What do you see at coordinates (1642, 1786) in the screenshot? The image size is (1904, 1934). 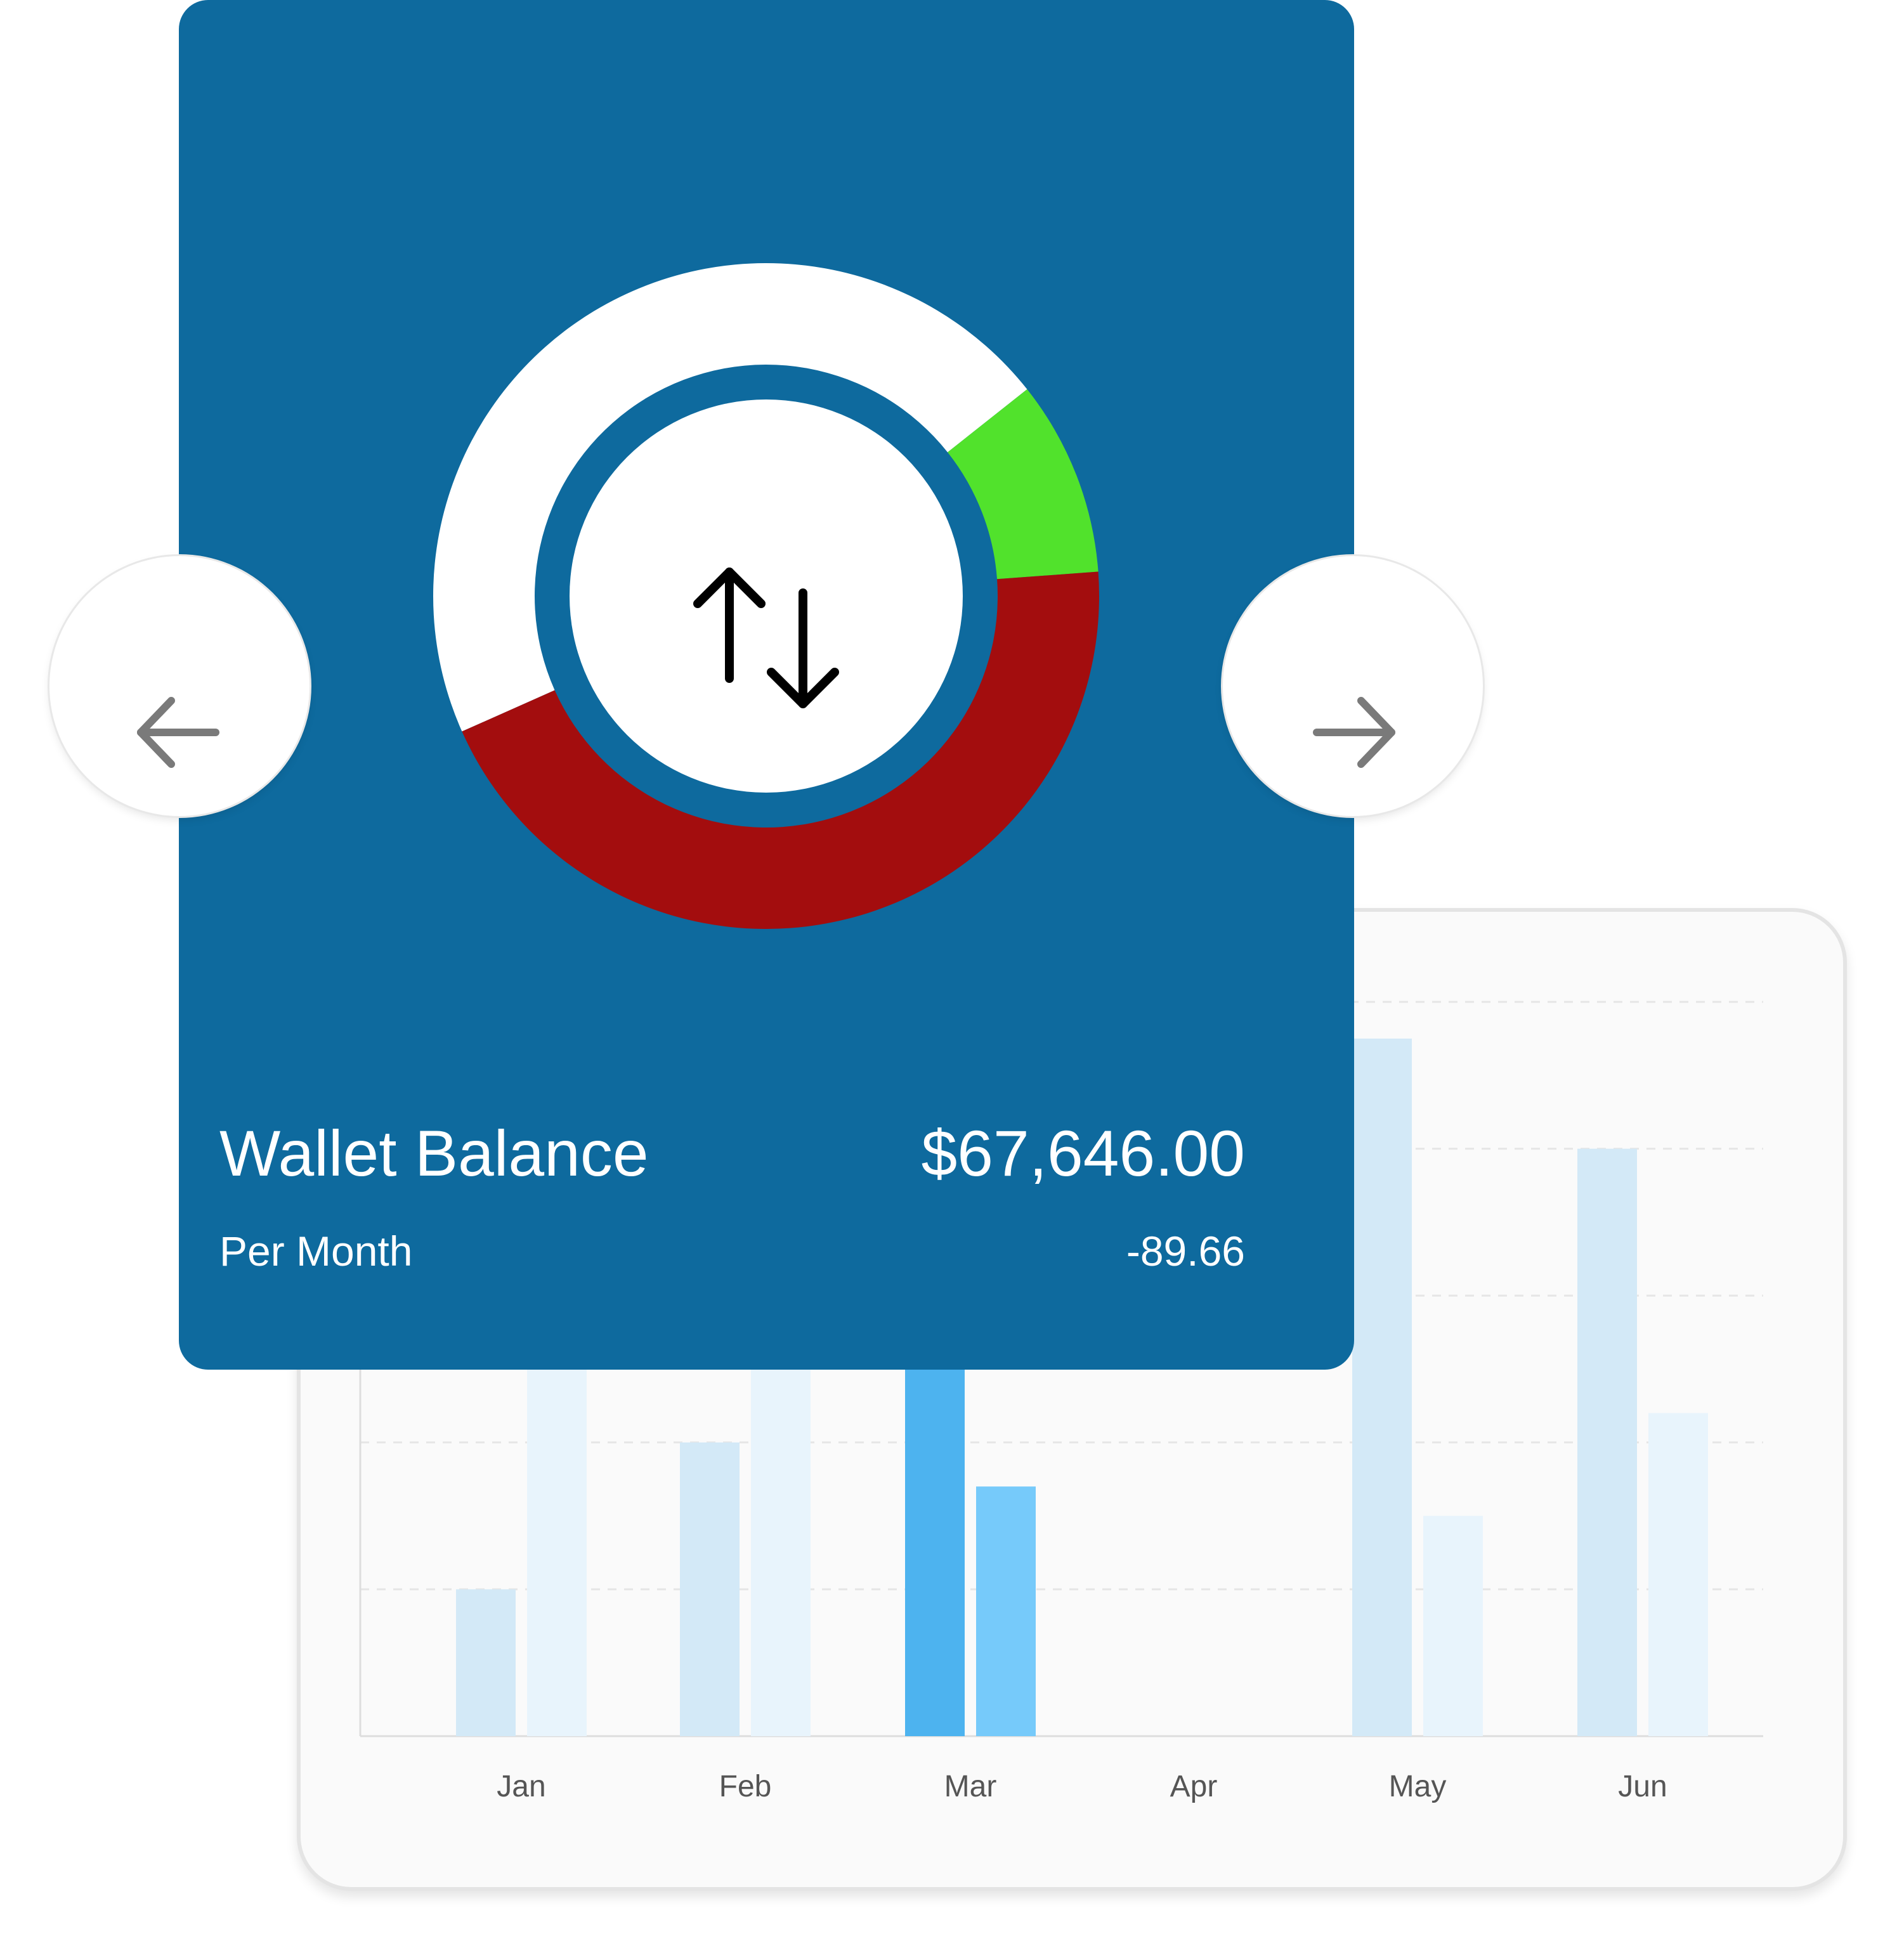 I see `x-tick-label-jun: Jun` at bounding box center [1642, 1786].